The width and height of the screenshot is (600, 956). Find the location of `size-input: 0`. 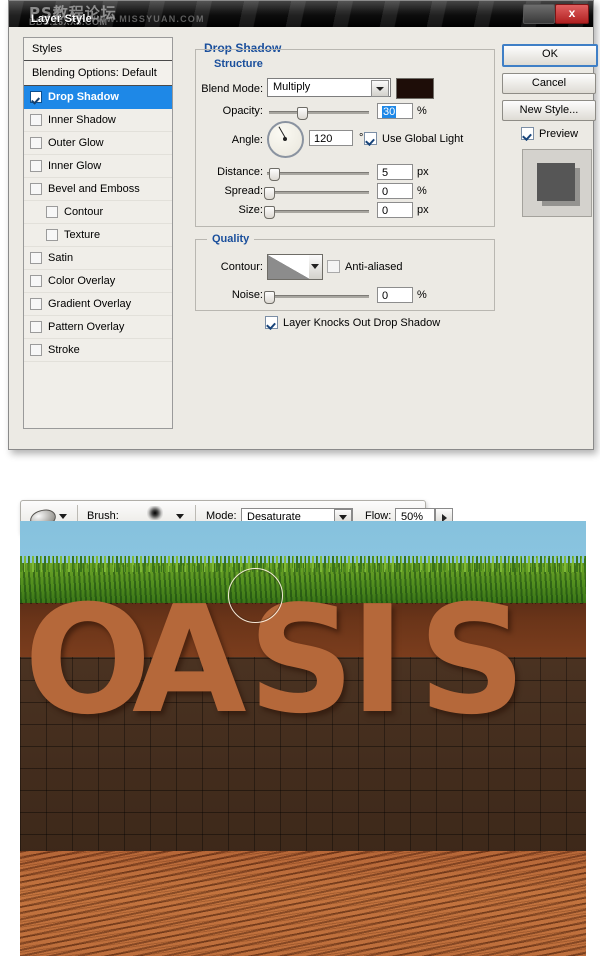

size-input: 0 is located at coordinates (395, 210).